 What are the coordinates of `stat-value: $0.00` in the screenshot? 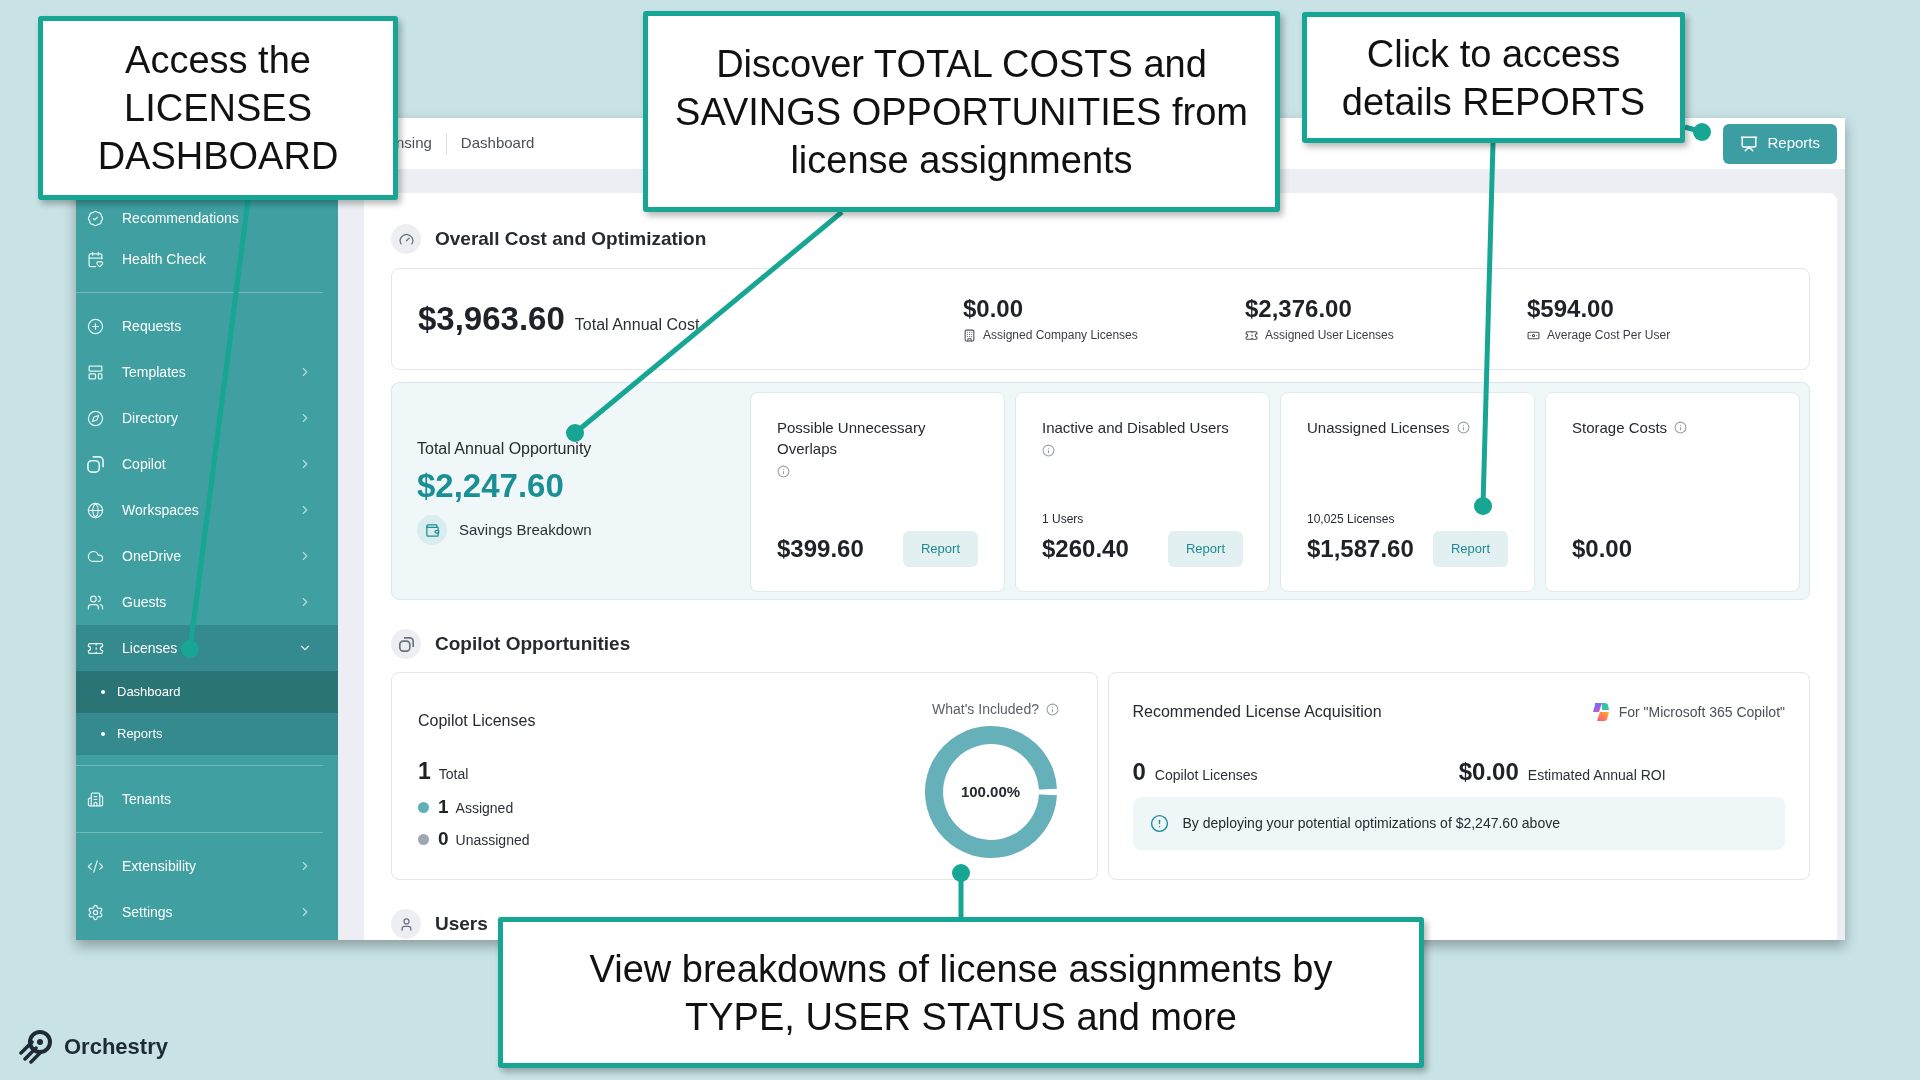 It's located at (994, 309).